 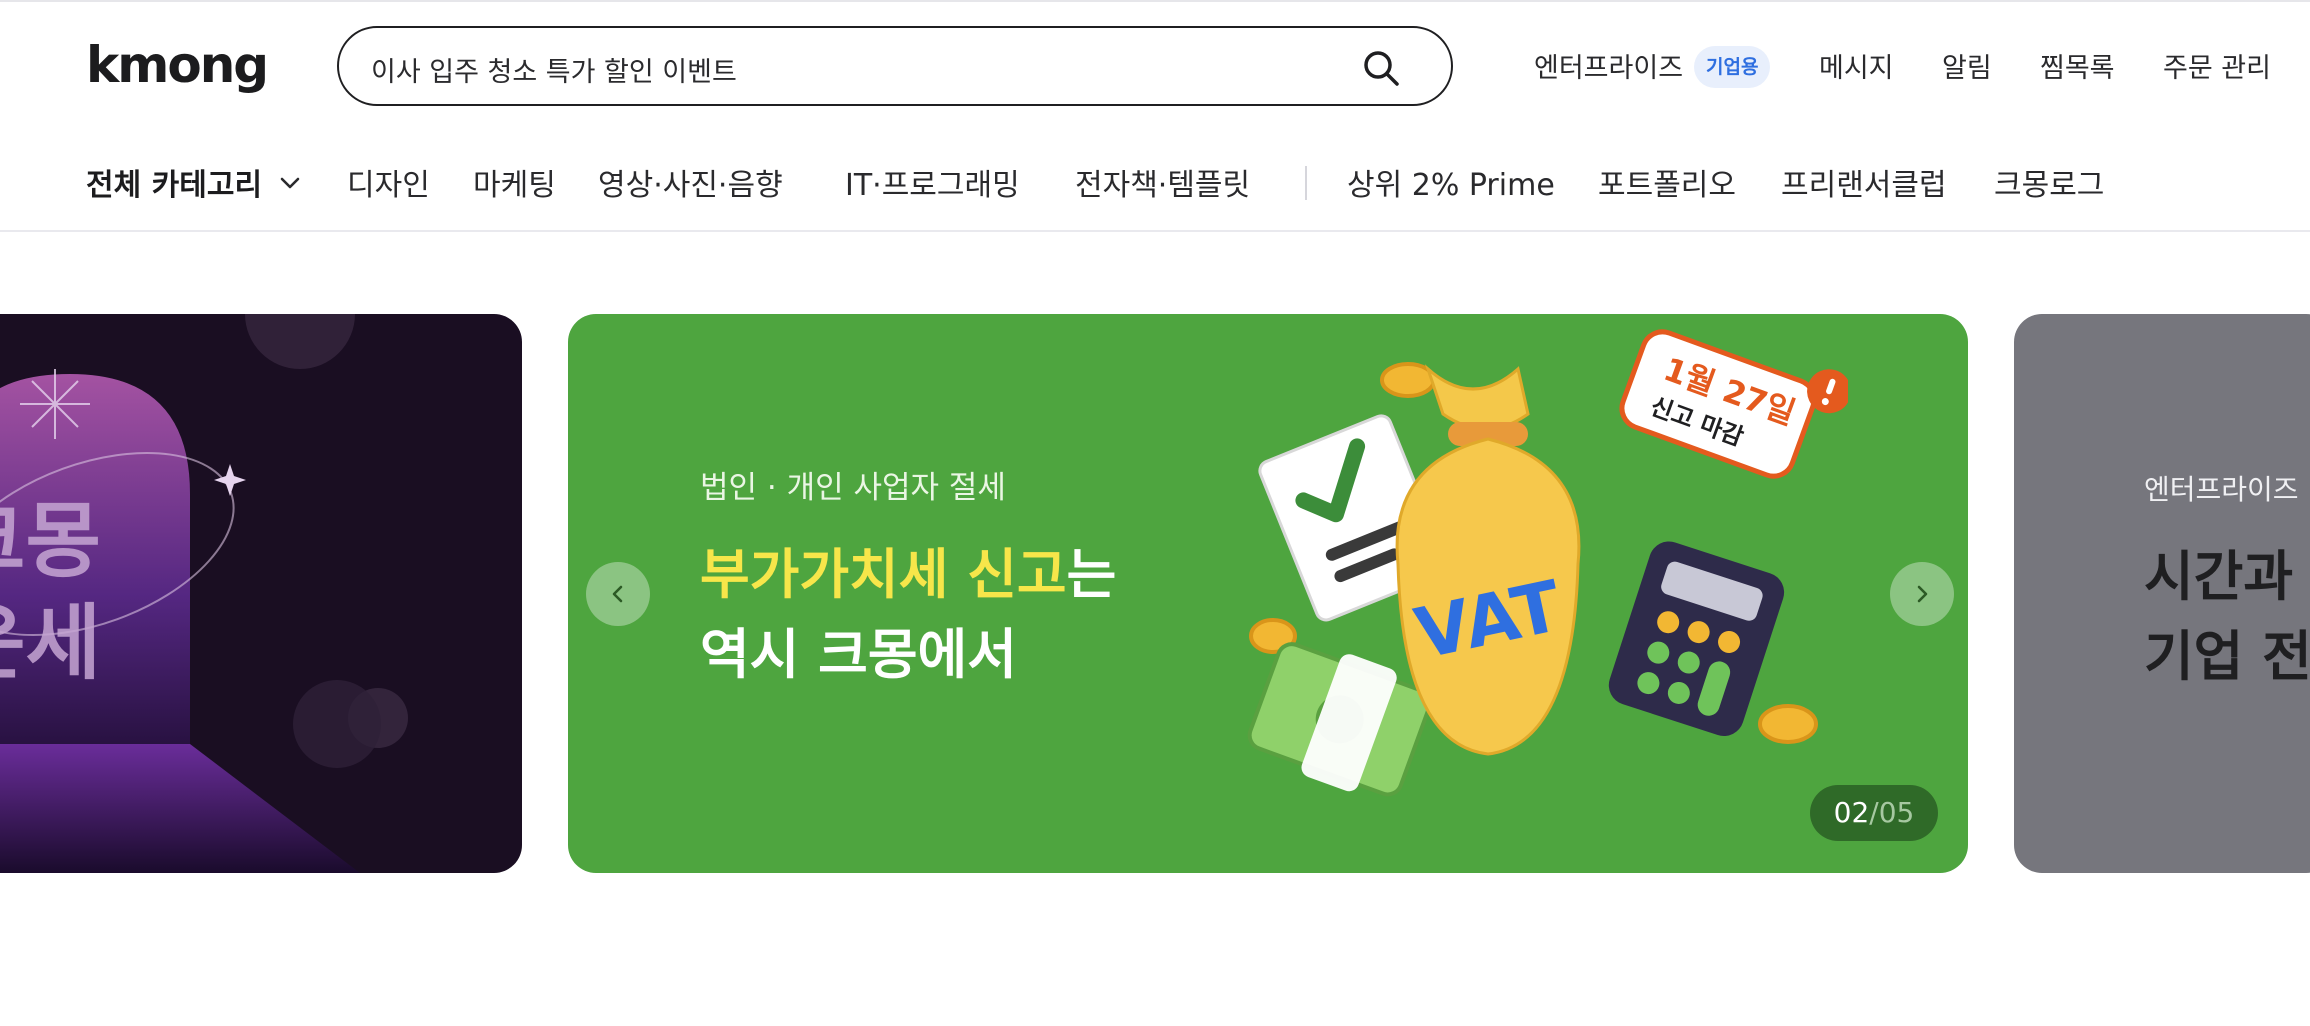 I want to click on banner-enterprise-line2: 기업 전, so click(x=2227, y=656).